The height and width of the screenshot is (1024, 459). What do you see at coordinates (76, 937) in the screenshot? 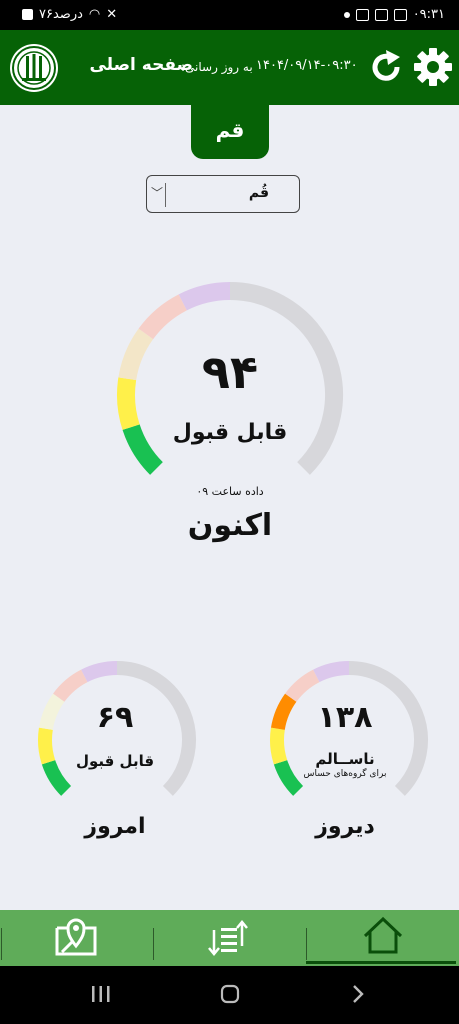
I see `map-pin-icon` at bounding box center [76, 937].